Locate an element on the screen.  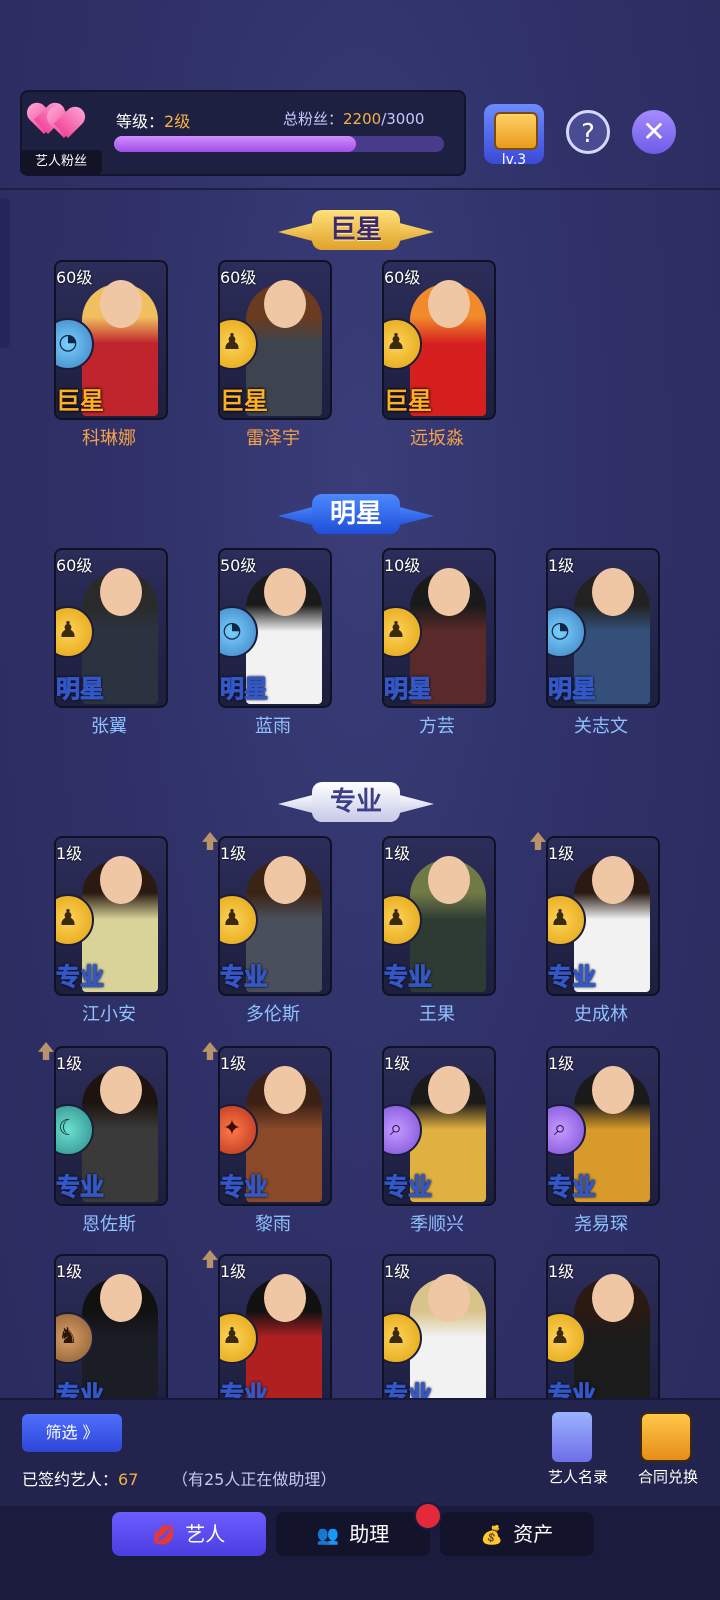
roster-book-icon is located at coordinates (572, 1437).